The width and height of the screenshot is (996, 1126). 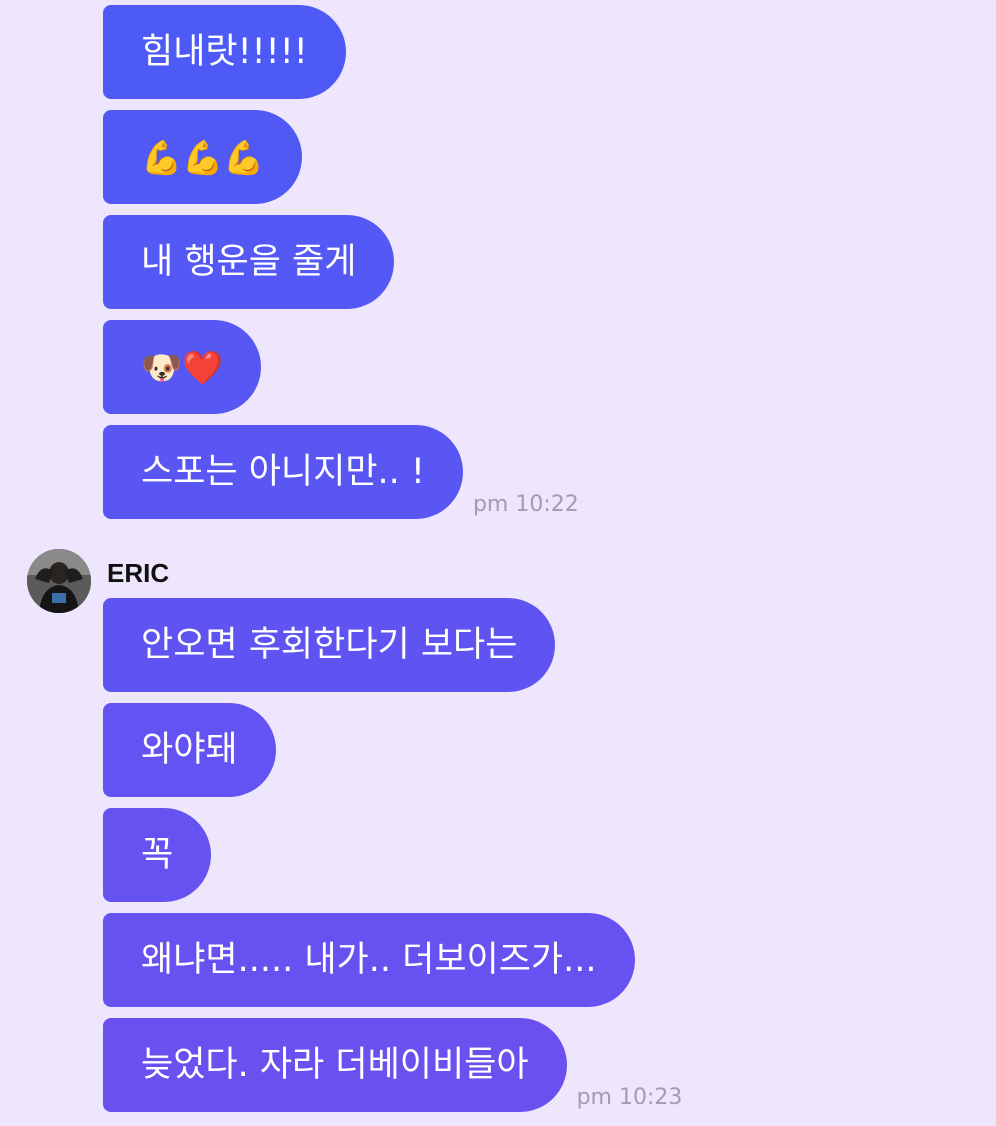 What do you see at coordinates (283, 472) in the screenshot?
I see `message-bubble: 스포는 아니지만.. !` at bounding box center [283, 472].